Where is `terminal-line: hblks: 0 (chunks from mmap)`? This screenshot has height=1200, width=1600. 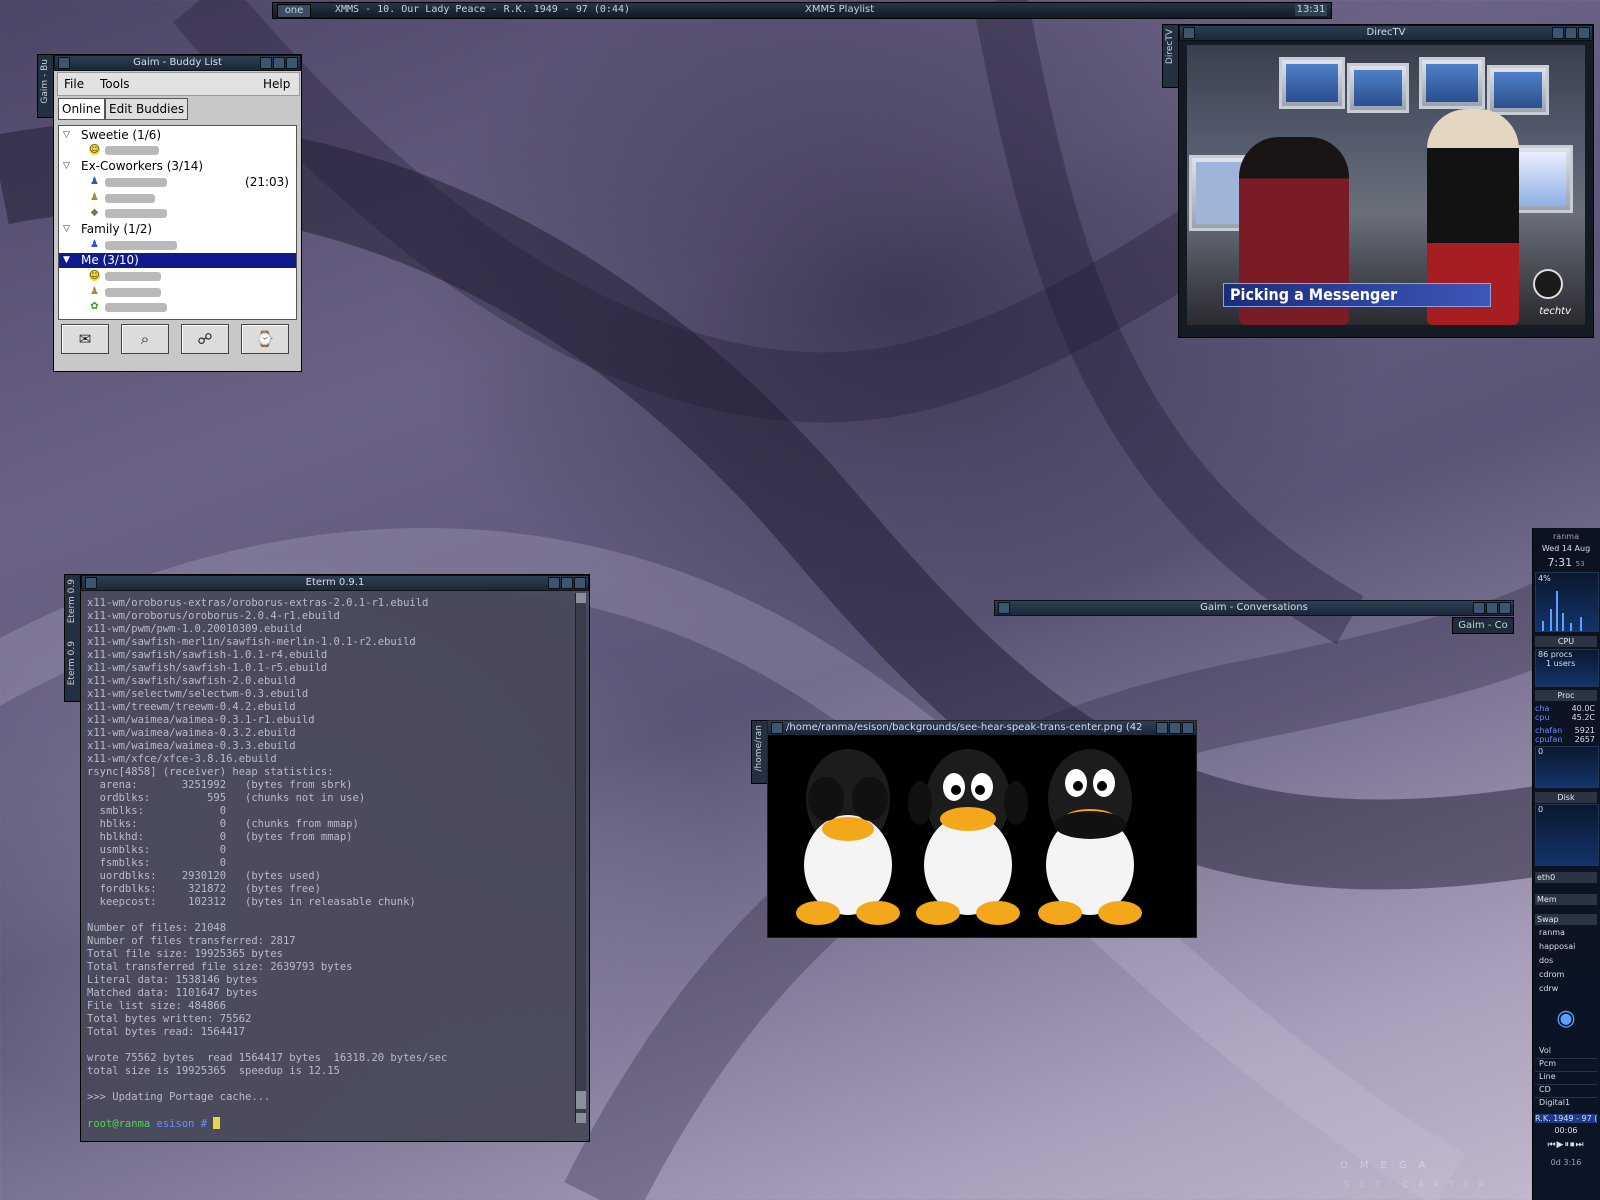
terminal-line: hblks: 0 (chunks from mmap) is located at coordinates (223, 824).